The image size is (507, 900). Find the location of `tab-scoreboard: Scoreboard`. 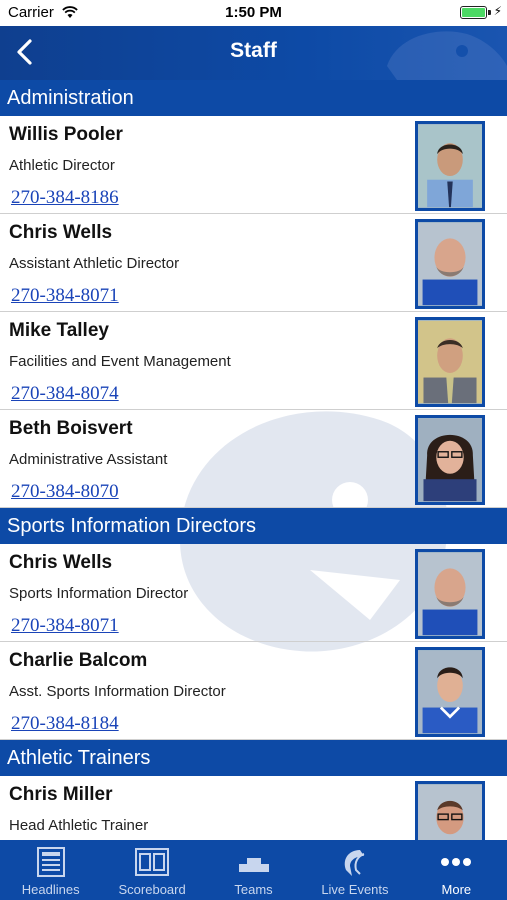

tab-scoreboard: Scoreboard is located at coordinates (151, 870).